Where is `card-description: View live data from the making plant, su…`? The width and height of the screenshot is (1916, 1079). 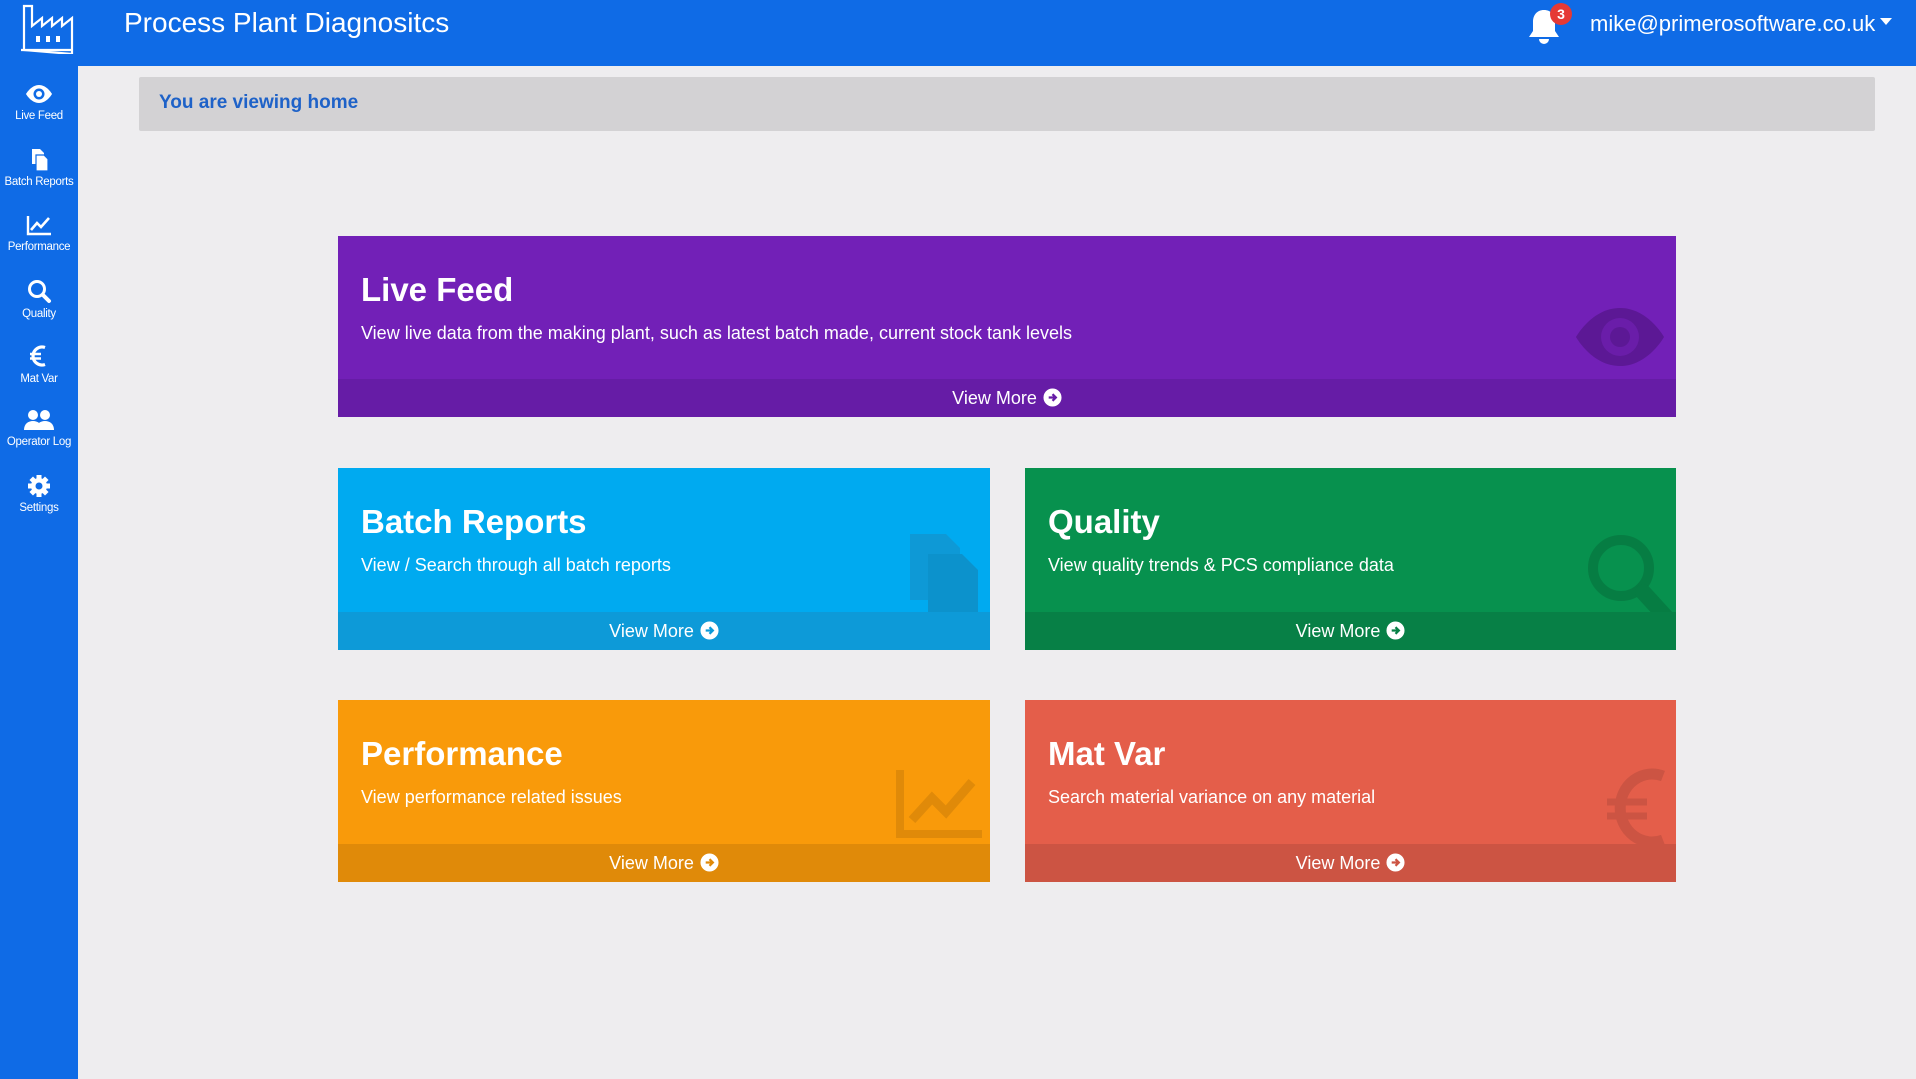
card-description: View live data from the making plant, su… is located at coordinates (717, 333).